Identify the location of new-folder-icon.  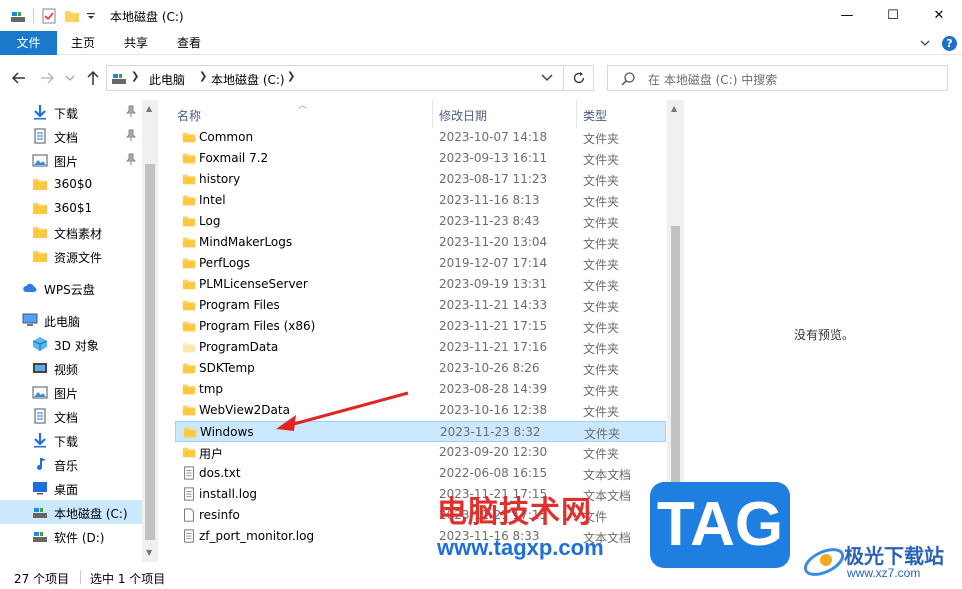
(72, 16).